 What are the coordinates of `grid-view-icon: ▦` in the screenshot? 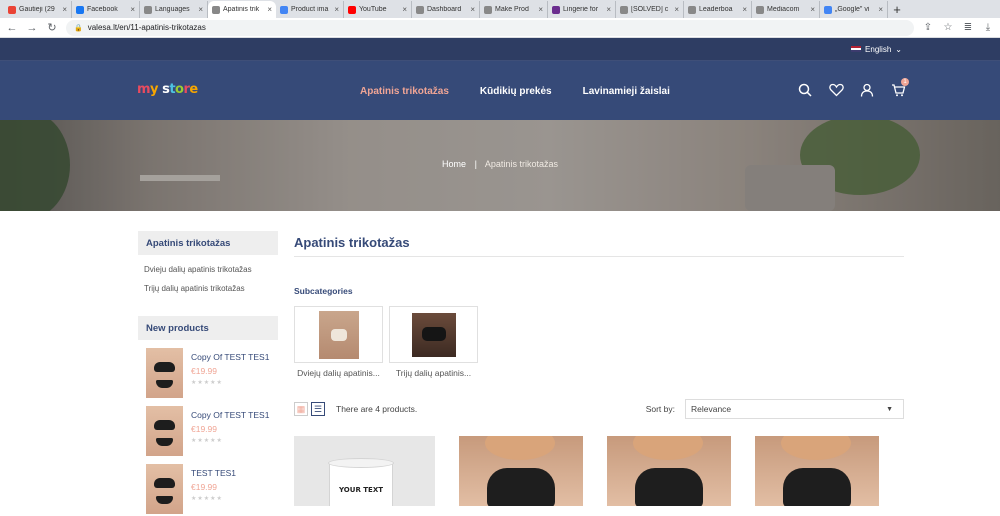 It's located at (301, 409).